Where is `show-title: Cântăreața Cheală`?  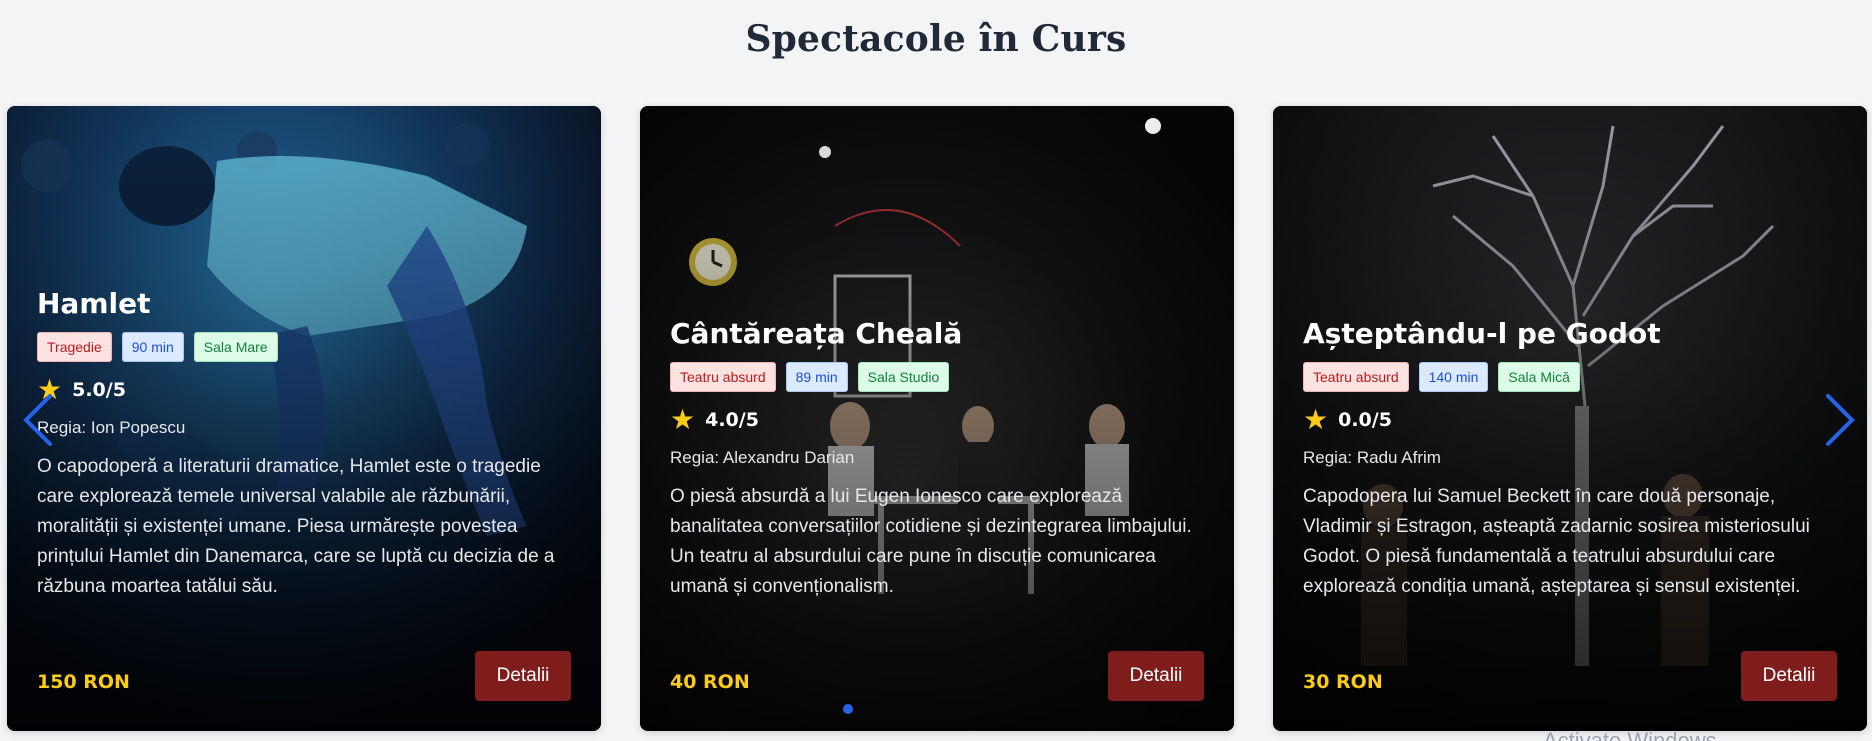 show-title: Cântăreața Cheală is located at coordinates (816, 333).